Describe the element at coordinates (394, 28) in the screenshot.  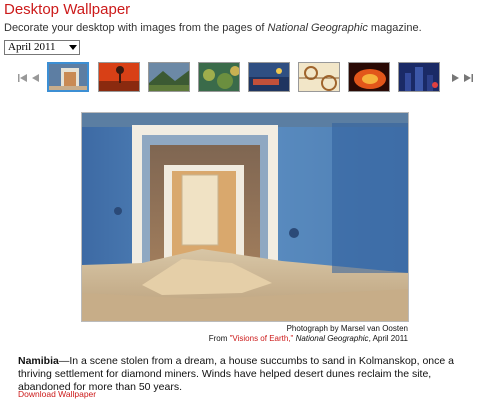
I see `subtitle-suffix: magazine.` at that location.